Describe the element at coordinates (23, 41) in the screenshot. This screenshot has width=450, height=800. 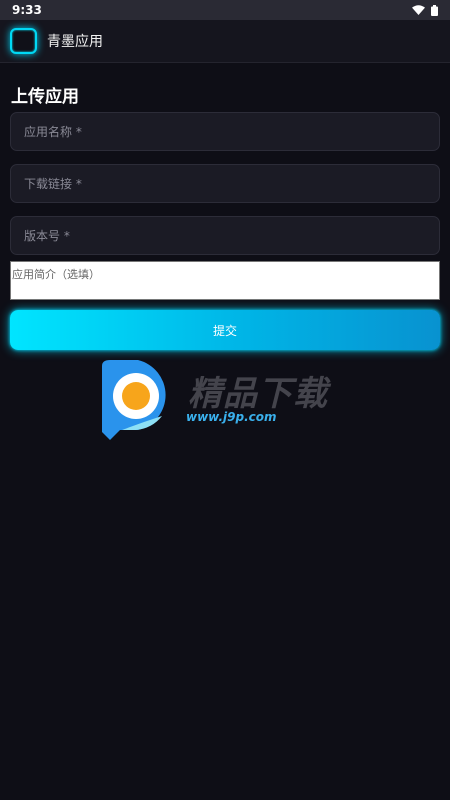
I see `app-logo-icon` at that location.